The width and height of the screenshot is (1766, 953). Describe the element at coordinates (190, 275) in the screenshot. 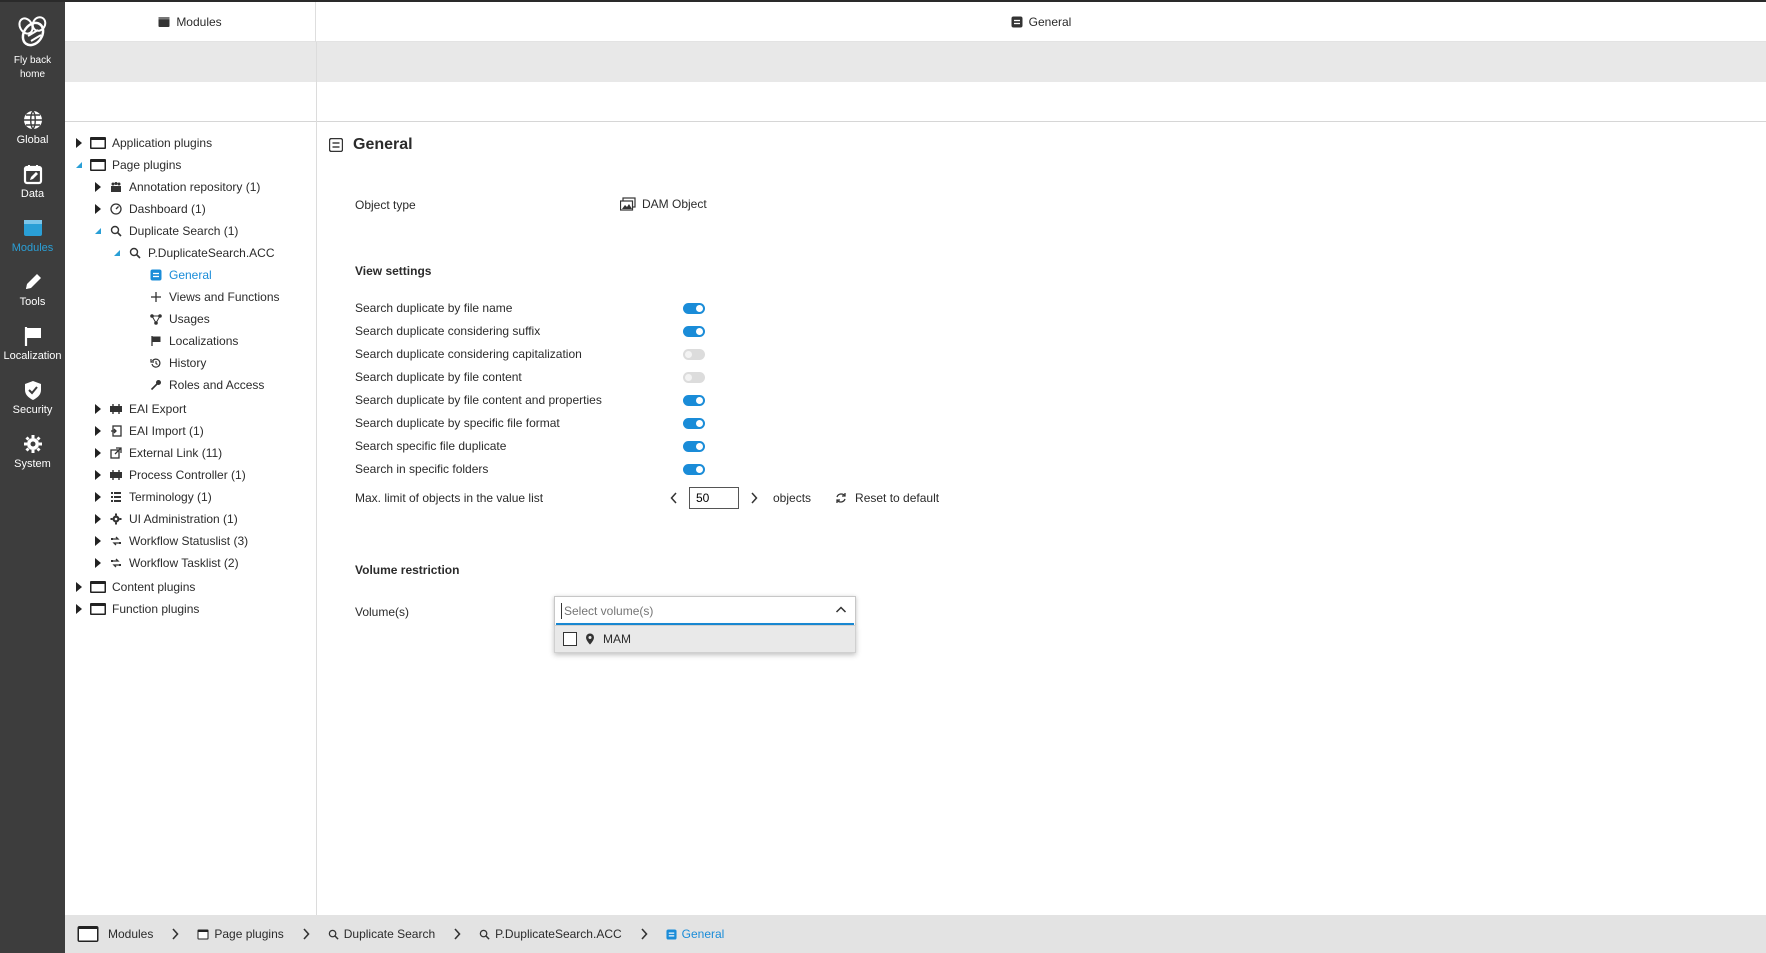

I see `tree-label: General` at that location.